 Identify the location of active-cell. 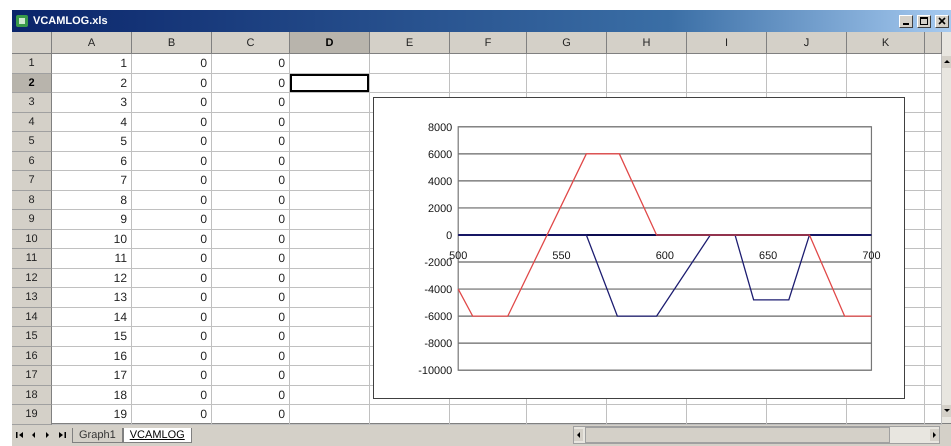
(330, 83).